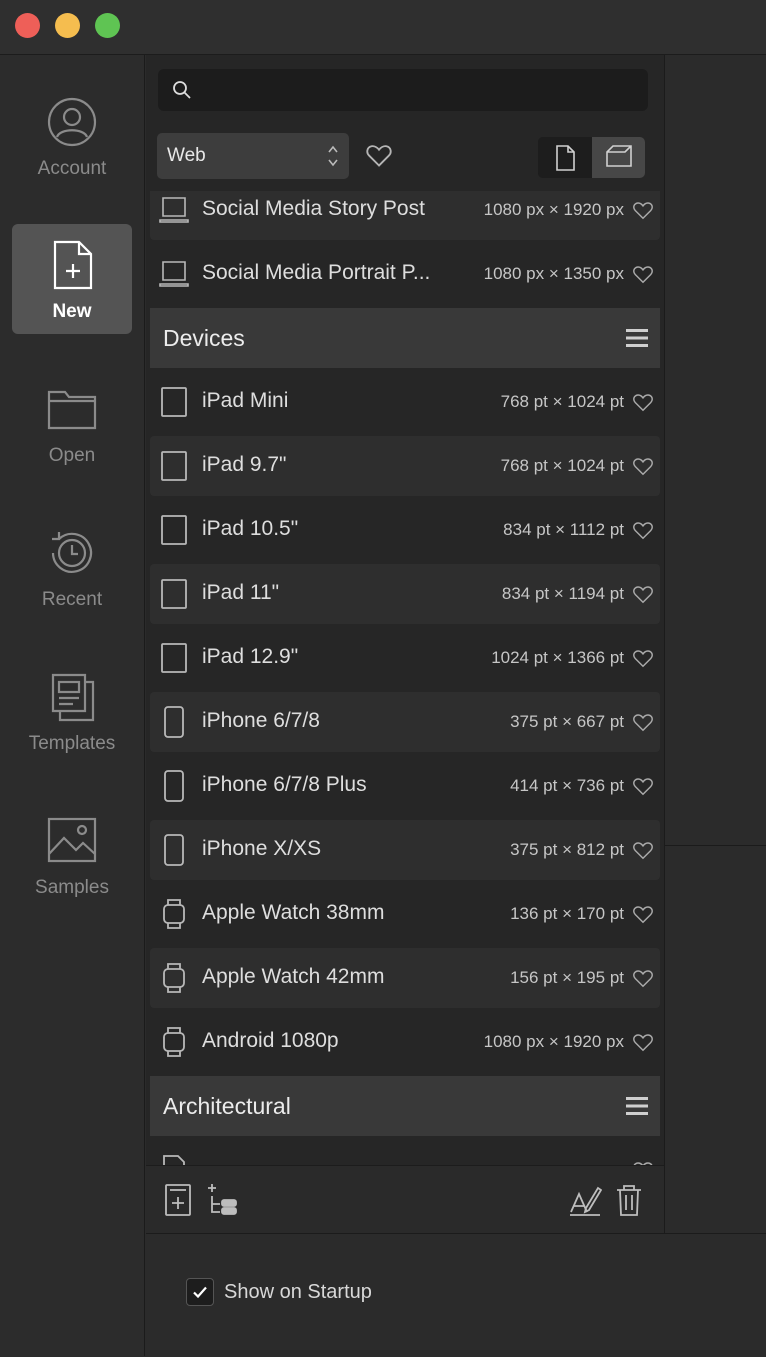 Image resolution: width=766 pixels, height=1357 pixels. What do you see at coordinates (618, 157) in the screenshot?
I see `landscape-orientation-button` at bounding box center [618, 157].